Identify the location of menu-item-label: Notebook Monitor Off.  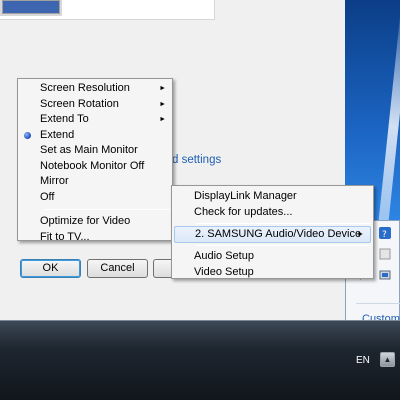
(92, 165).